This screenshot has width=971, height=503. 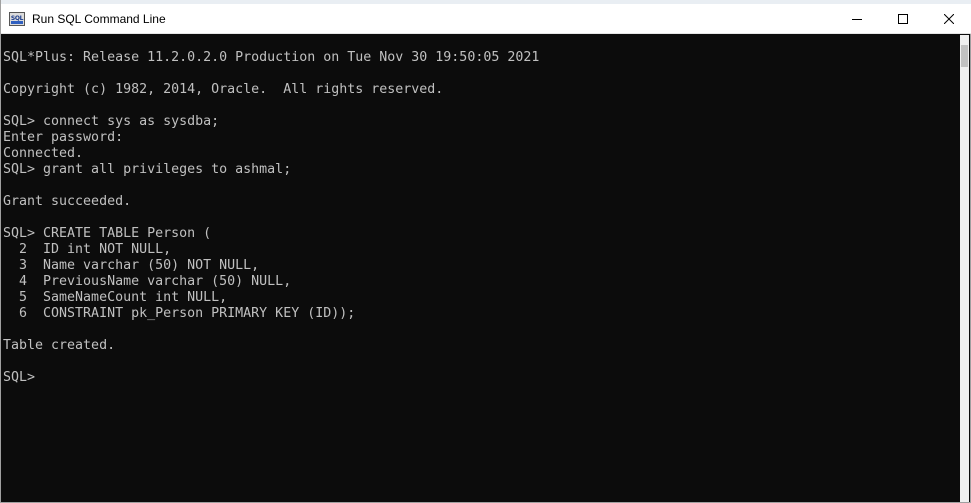 What do you see at coordinates (111, 121) in the screenshot?
I see `console-line: SQL> connect sys as sysdba;` at bounding box center [111, 121].